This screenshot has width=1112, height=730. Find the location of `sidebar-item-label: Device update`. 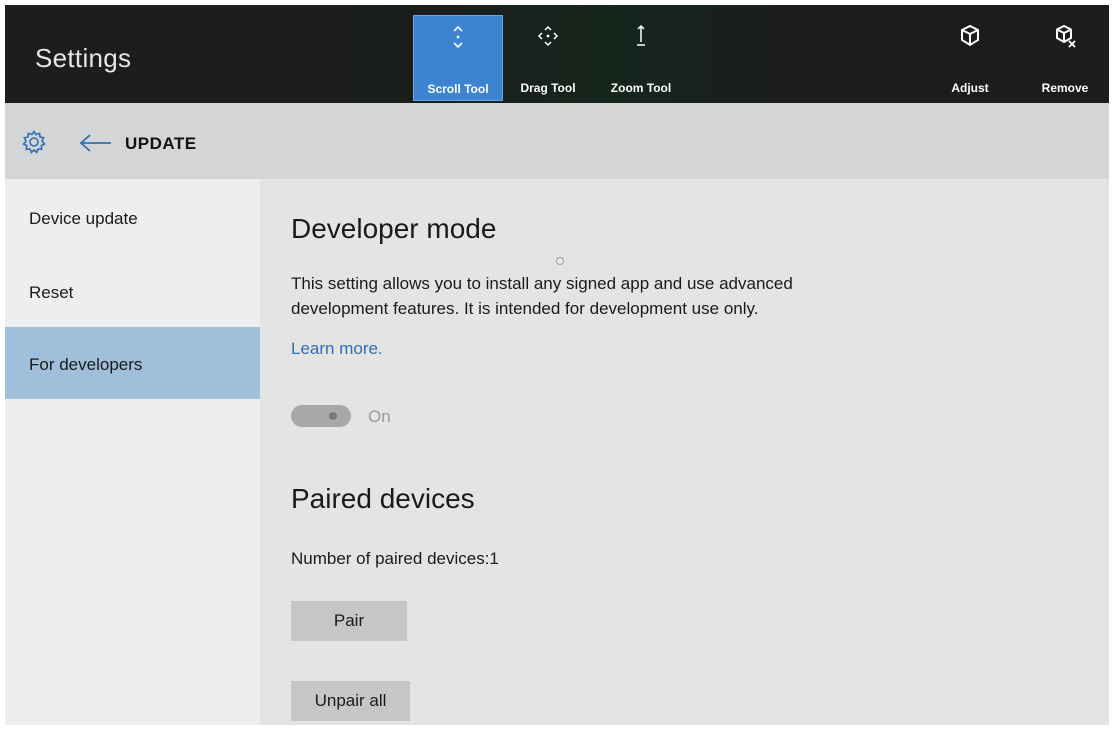

sidebar-item-label: Device update is located at coordinates (83, 218).